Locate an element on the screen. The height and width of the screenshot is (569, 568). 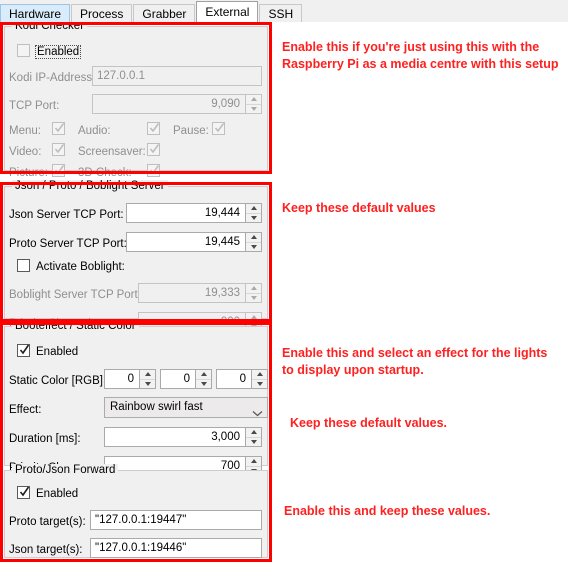
proto-targets-label: Proto target(s): is located at coordinates (47, 522).